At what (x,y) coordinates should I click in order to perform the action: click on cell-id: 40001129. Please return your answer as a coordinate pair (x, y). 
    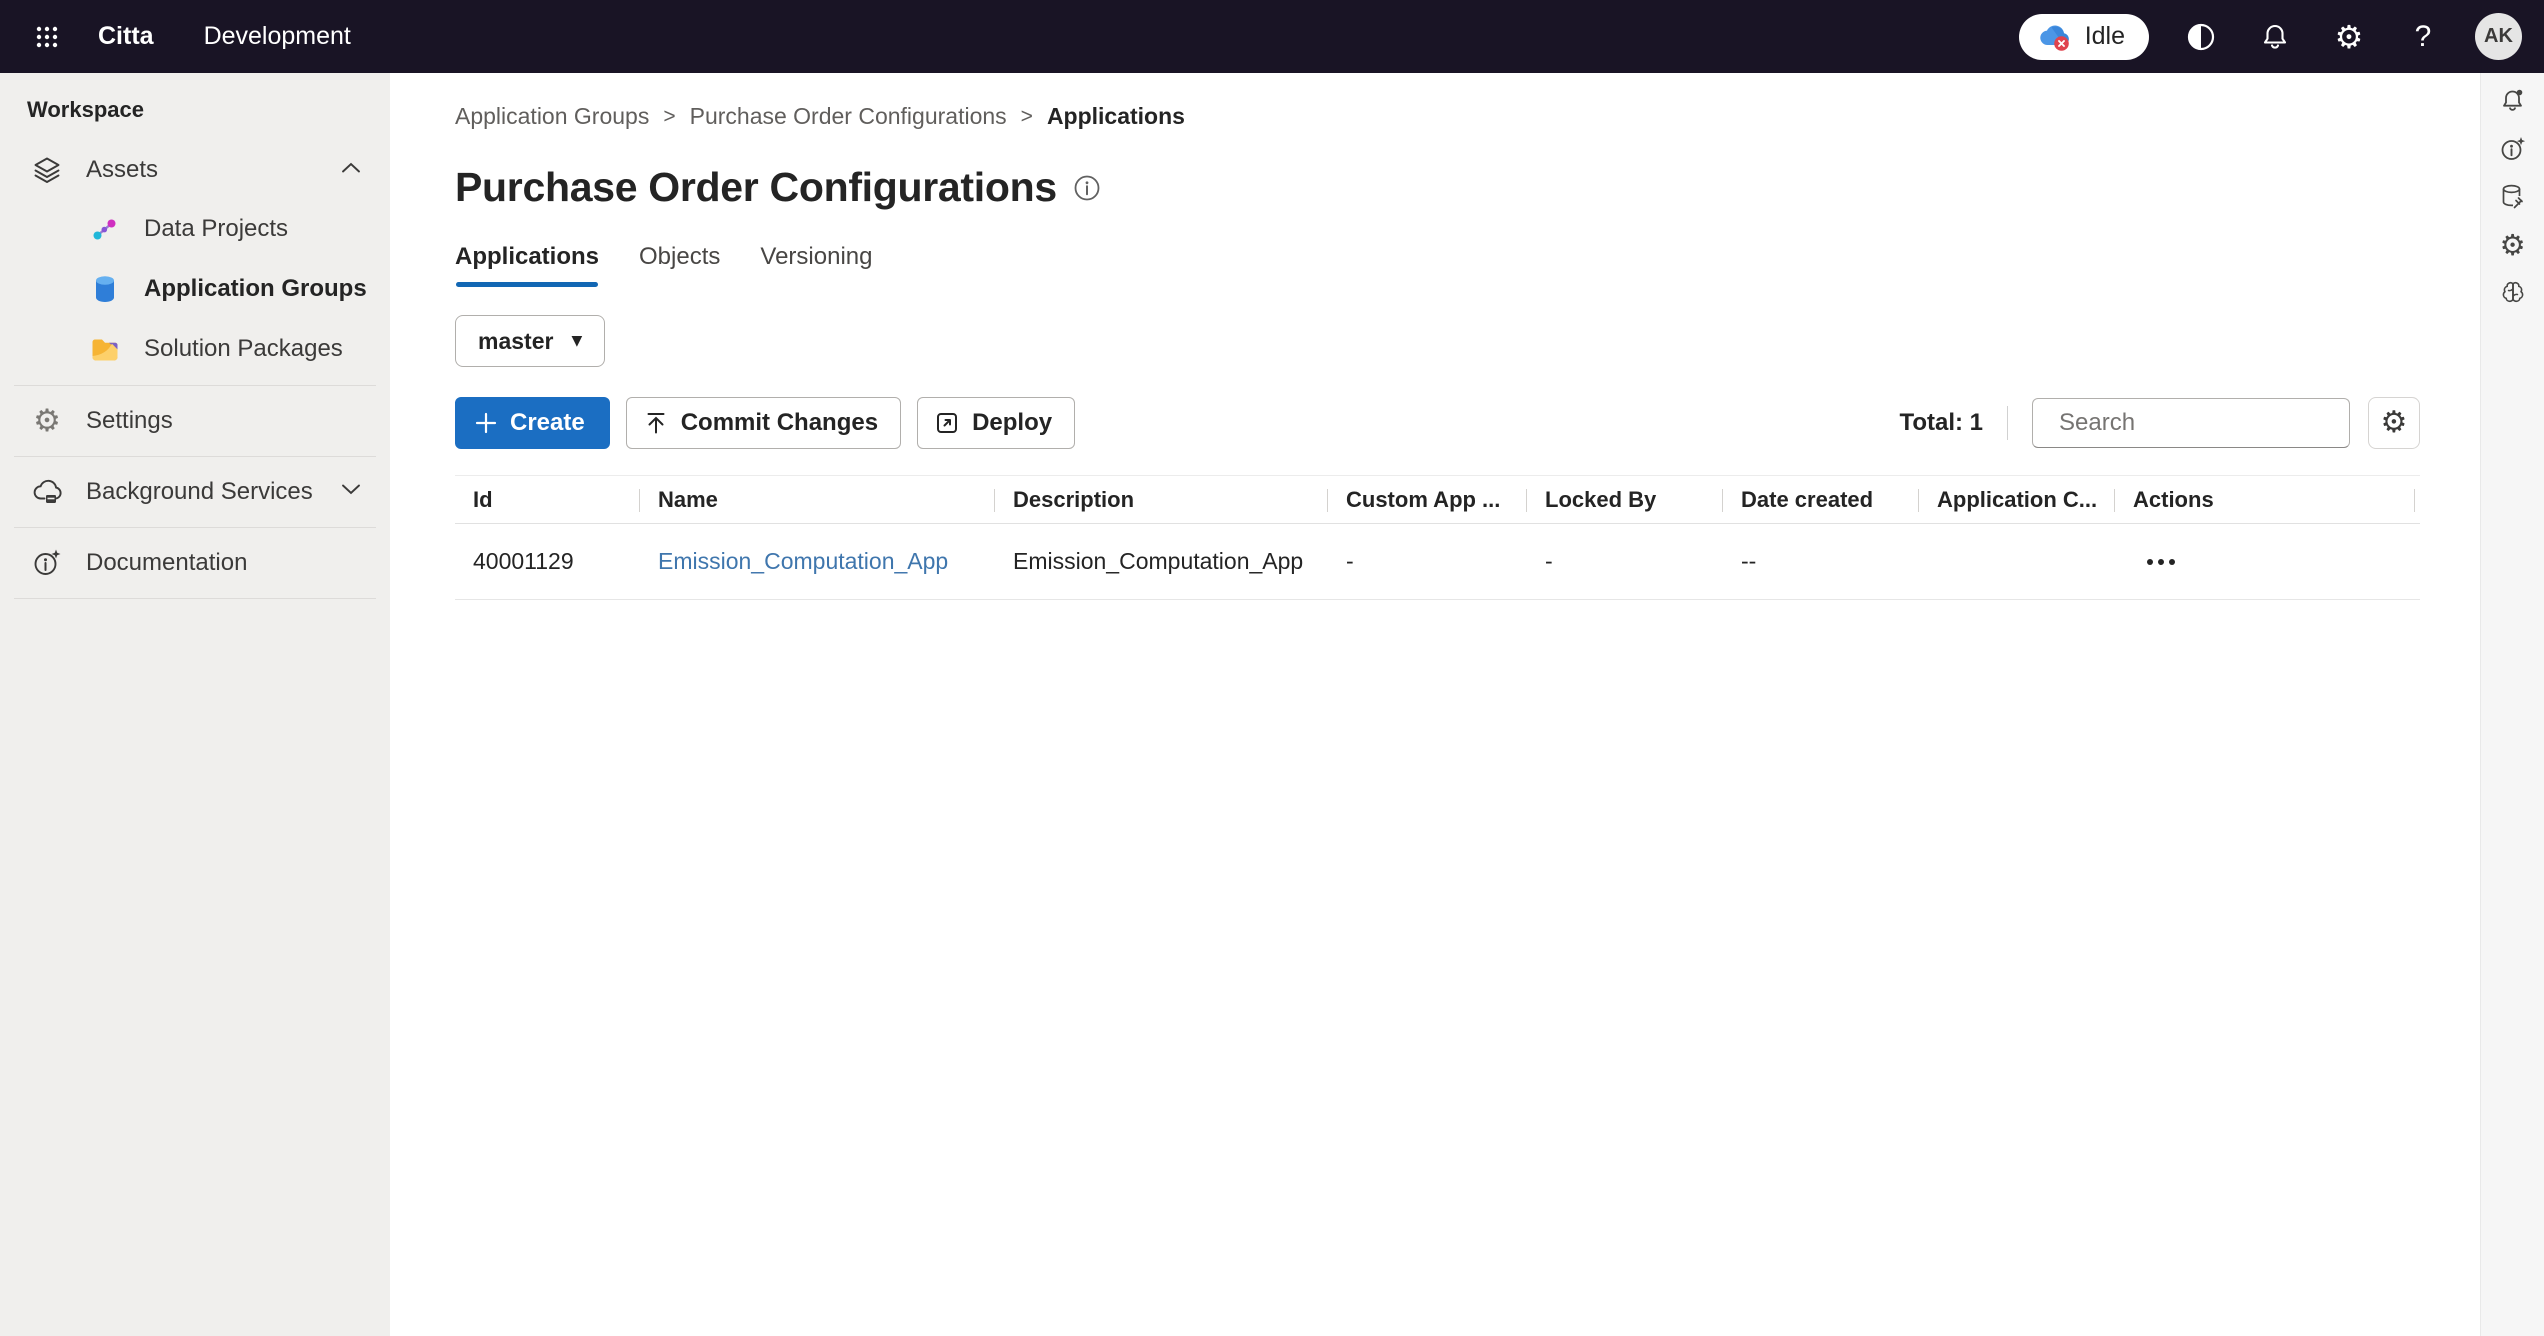
    Looking at the image, I should click on (523, 561).